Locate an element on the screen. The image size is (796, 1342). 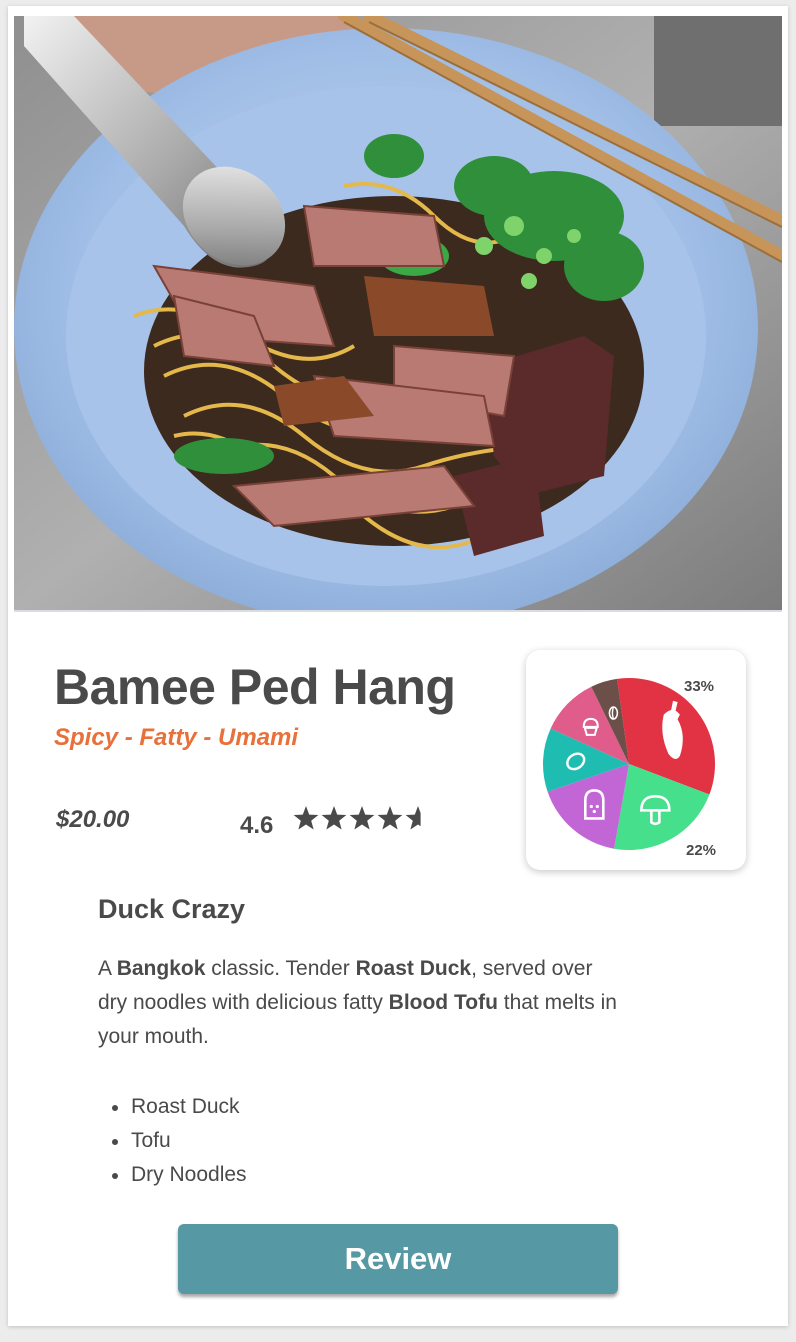
ingredient-item: Tofu is located at coordinates (177, 1141).